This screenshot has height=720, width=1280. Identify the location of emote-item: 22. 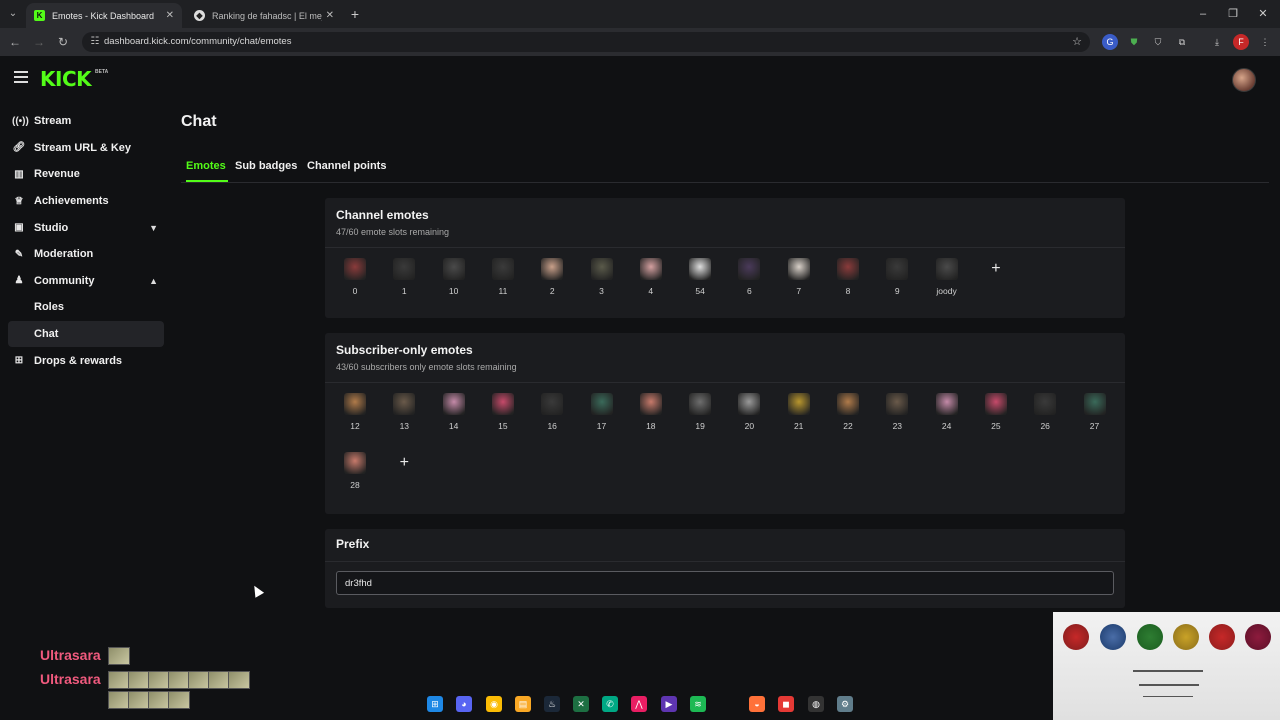
(848, 412).